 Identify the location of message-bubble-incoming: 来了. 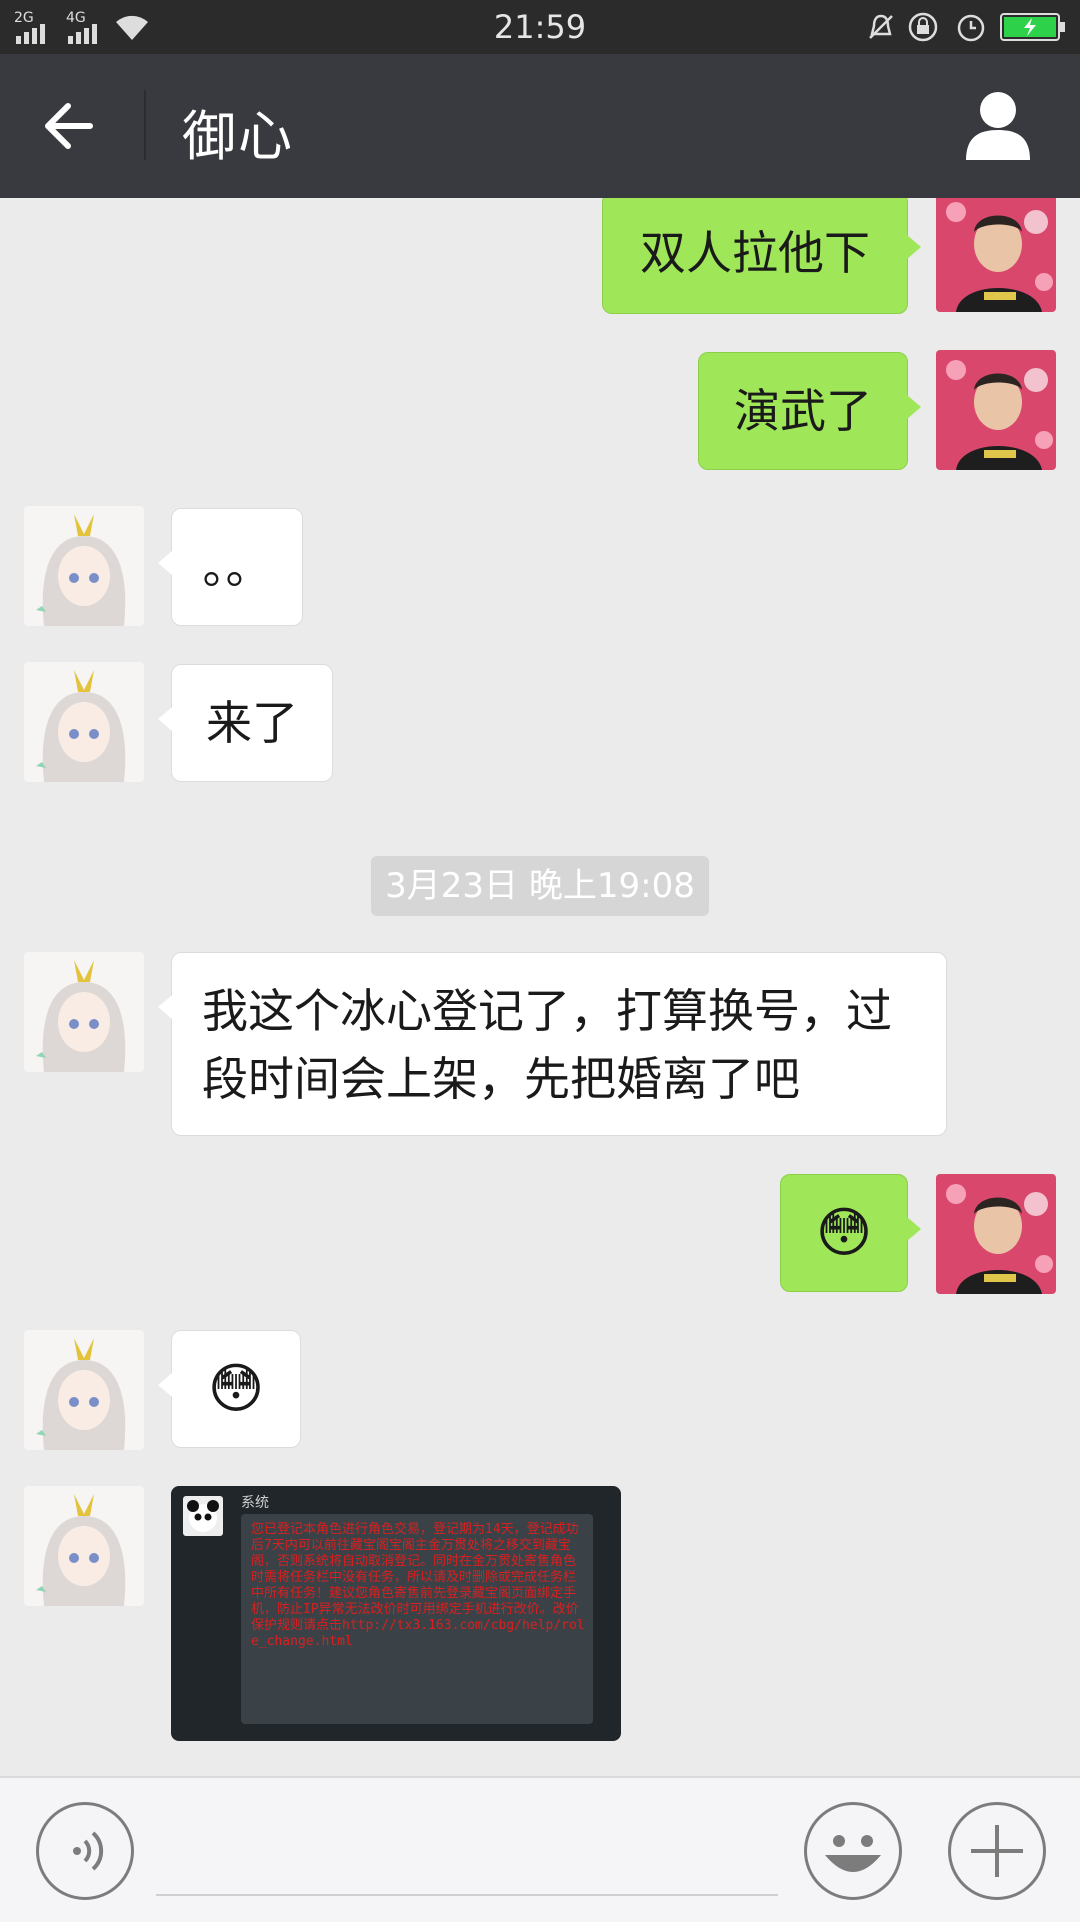
(245, 723).